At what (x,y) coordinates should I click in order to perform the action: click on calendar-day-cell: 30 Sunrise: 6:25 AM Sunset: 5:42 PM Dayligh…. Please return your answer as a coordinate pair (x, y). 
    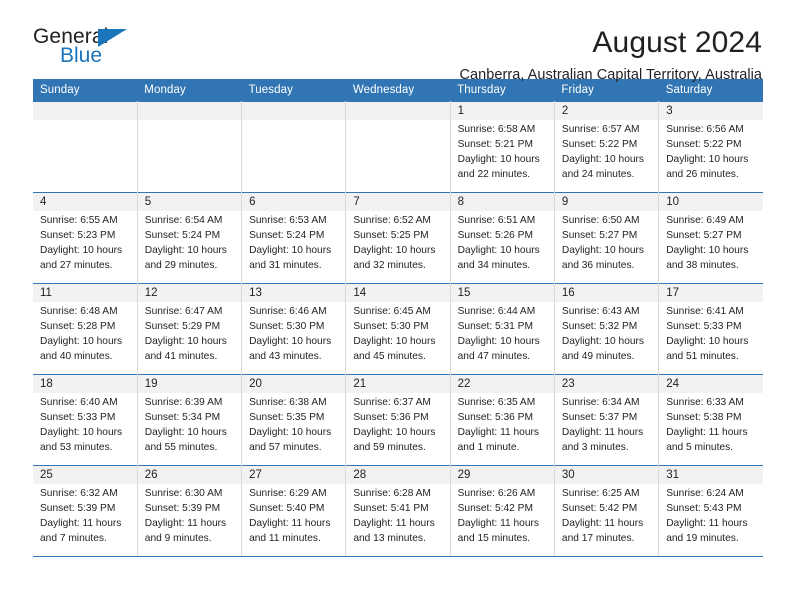
    Looking at the image, I should click on (607, 511).